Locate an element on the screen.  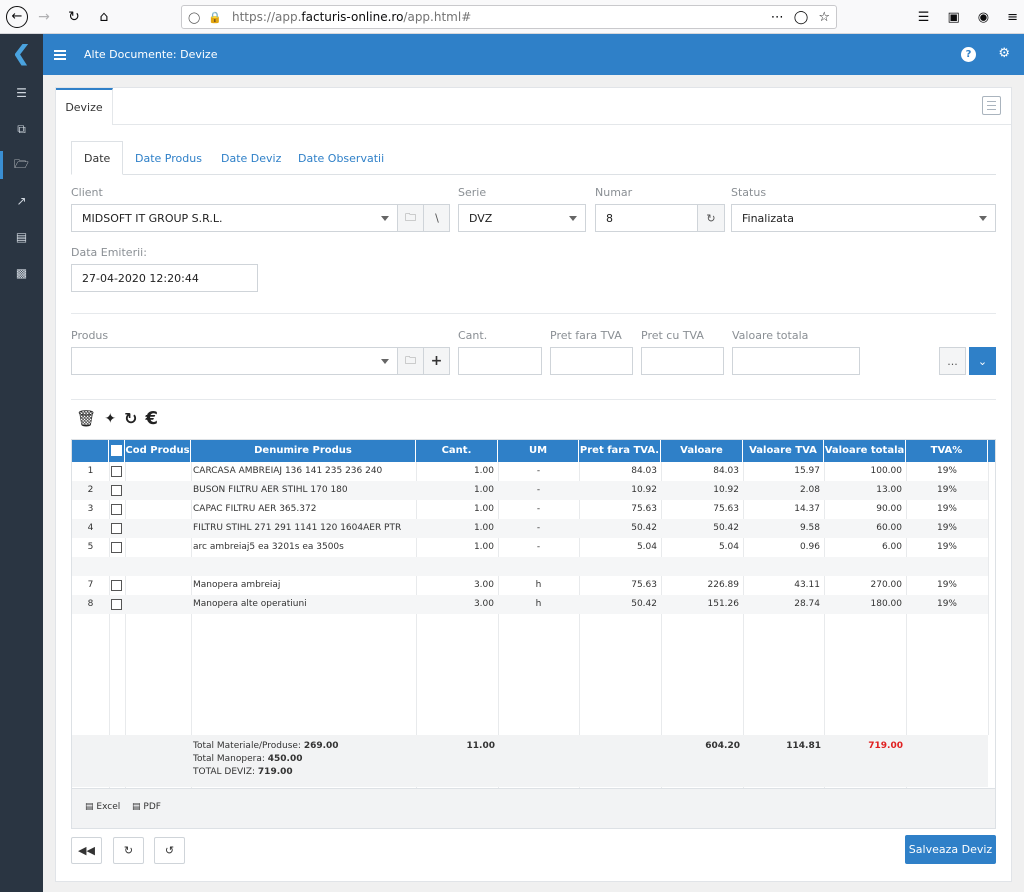
list-view-icon is located at coordinates (991, 105).